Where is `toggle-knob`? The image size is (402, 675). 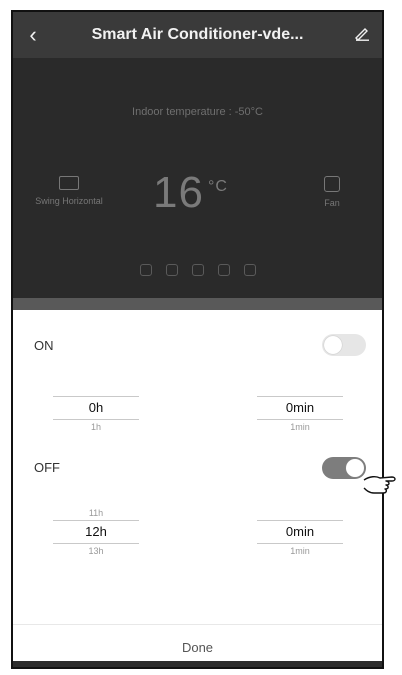 toggle-knob is located at coordinates (333, 345).